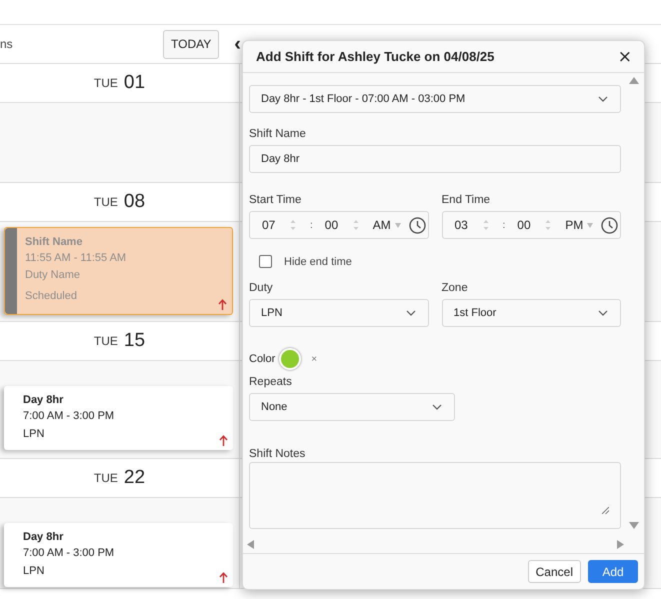 The image size is (661, 599). Describe the element at coordinates (75, 258) in the screenshot. I see `shift-time: 11:55 AM - 11:55 AM` at that location.